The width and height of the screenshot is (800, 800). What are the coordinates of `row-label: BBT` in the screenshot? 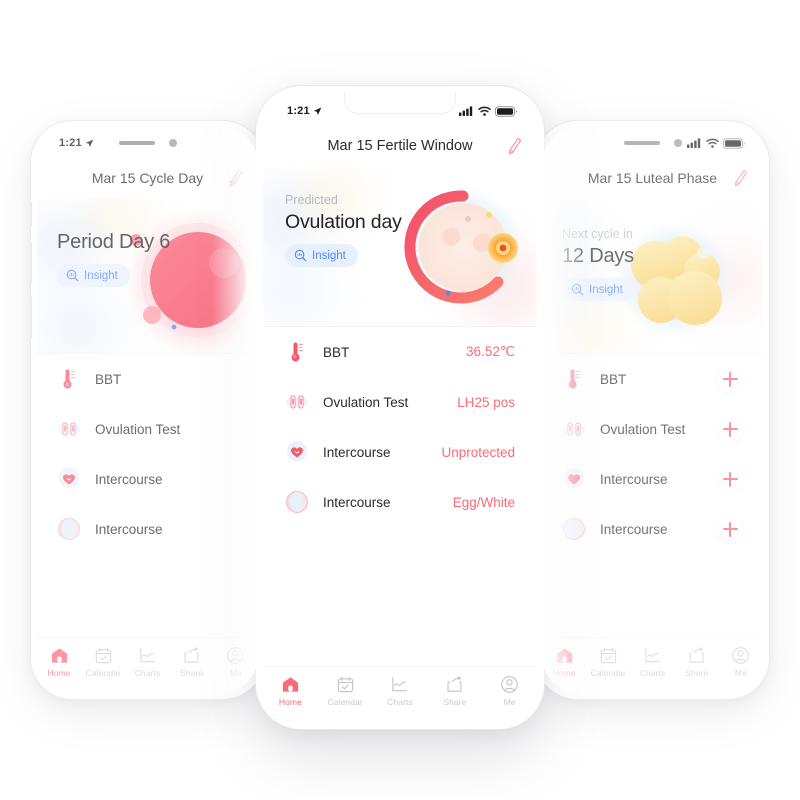 It's located at (108, 379).